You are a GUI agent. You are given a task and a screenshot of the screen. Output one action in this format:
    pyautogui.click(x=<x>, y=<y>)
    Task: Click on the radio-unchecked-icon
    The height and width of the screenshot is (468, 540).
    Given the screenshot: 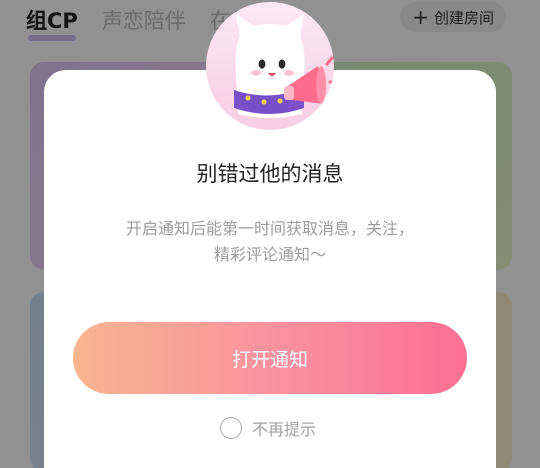 What is the action you would take?
    pyautogui.click(x=231, y=428)
    